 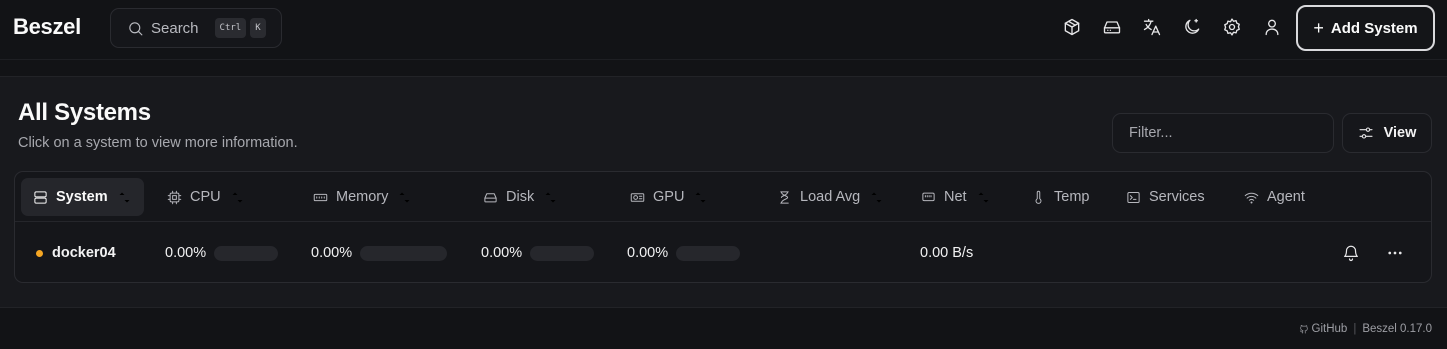 What do you see at coordinates (708, 253) in the screenshot?
I see `gpu-usage-bar` at bounding box center [708, 253].